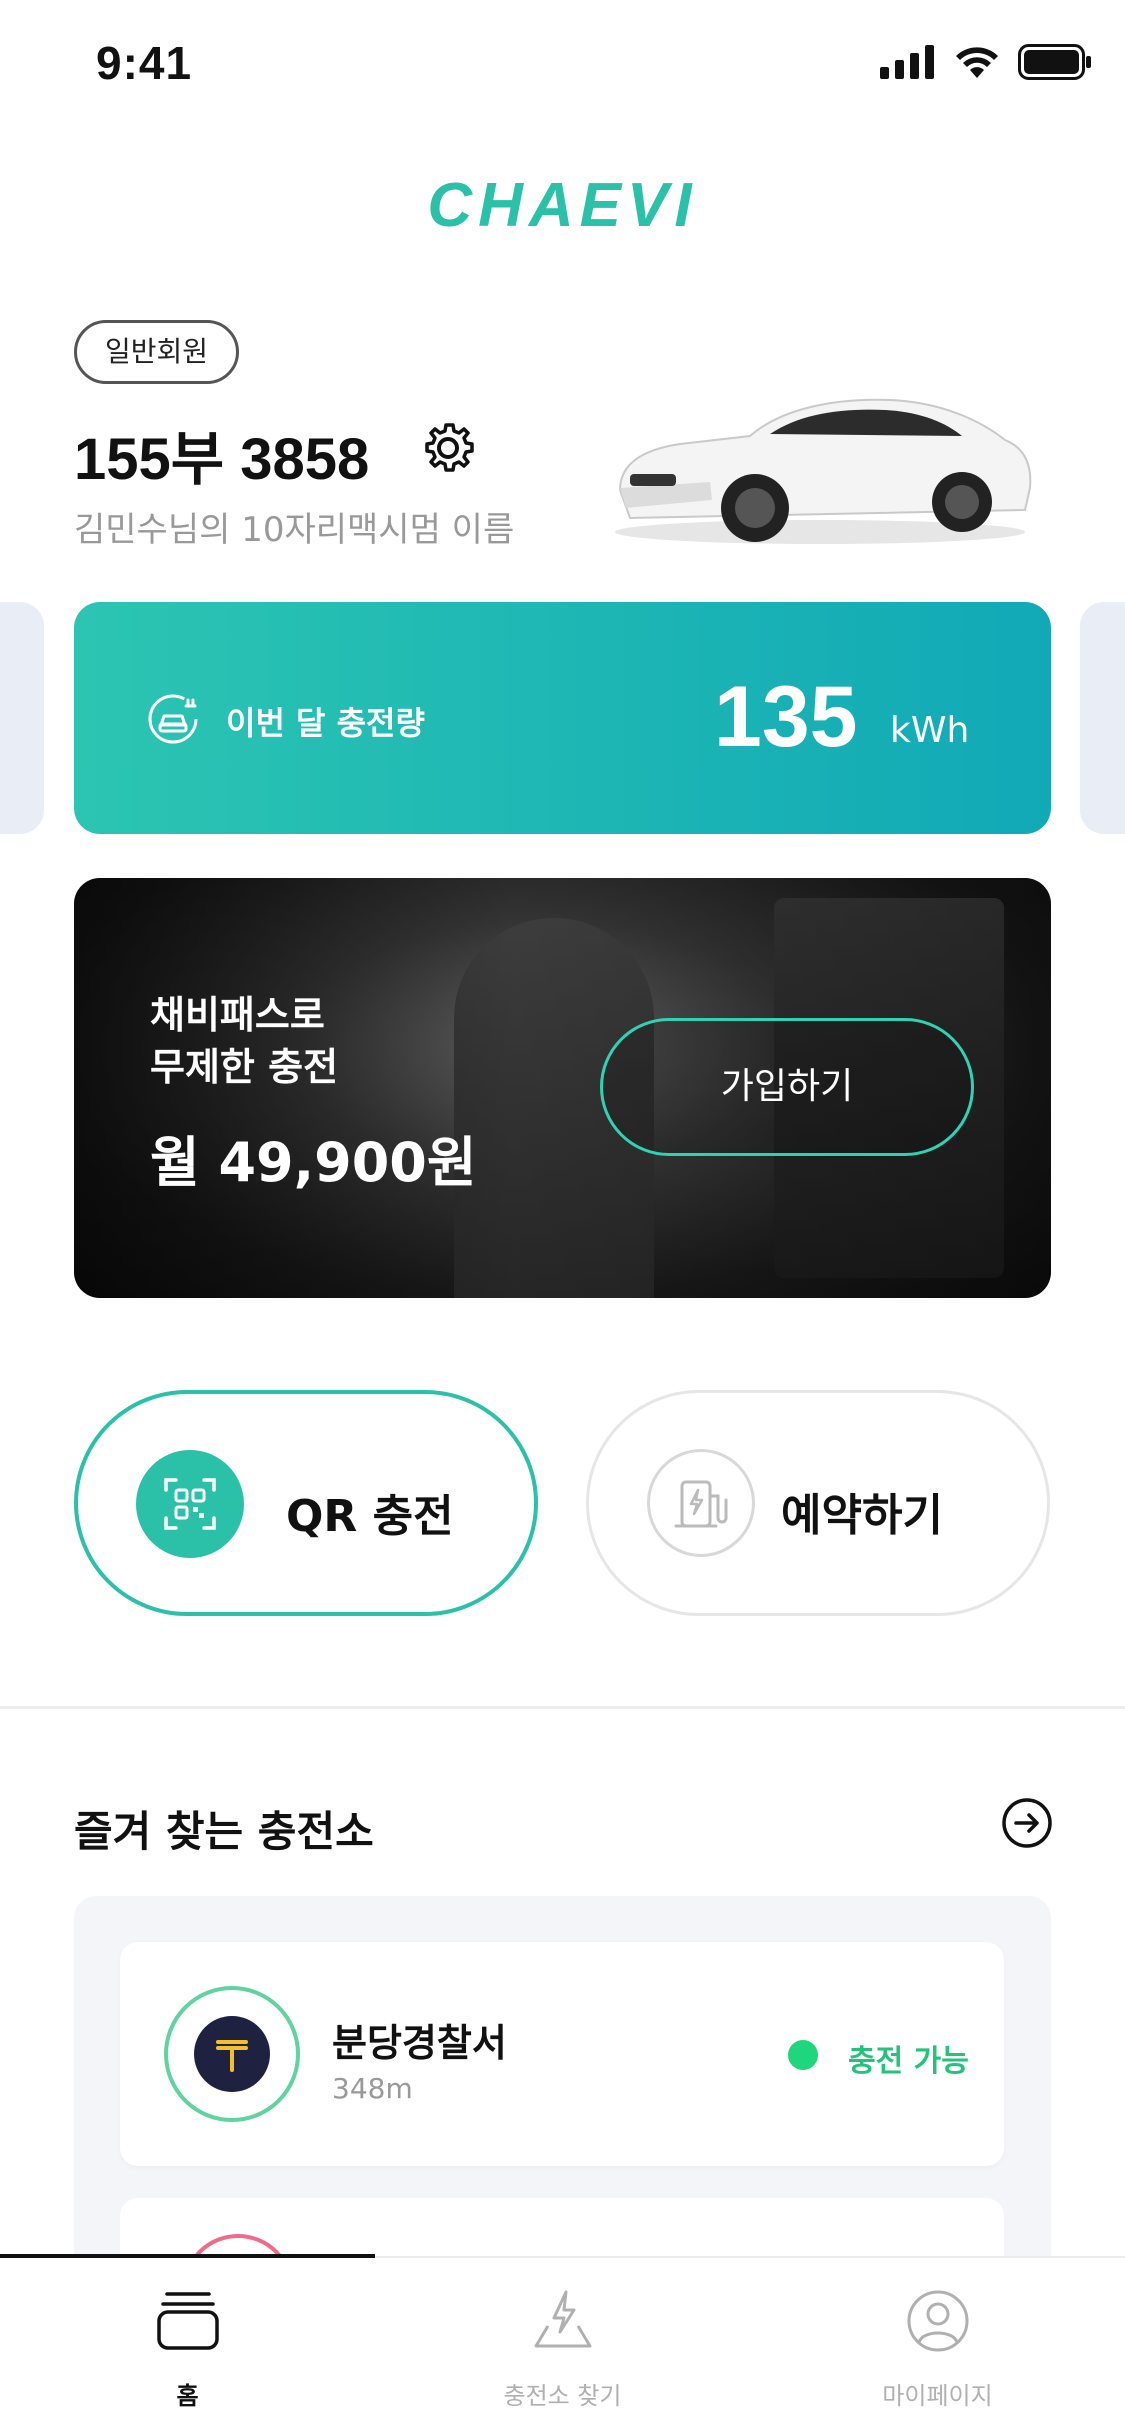 This screenshot has height=2436, width=1125. I want to click on gear-icon, so click(448, 448).